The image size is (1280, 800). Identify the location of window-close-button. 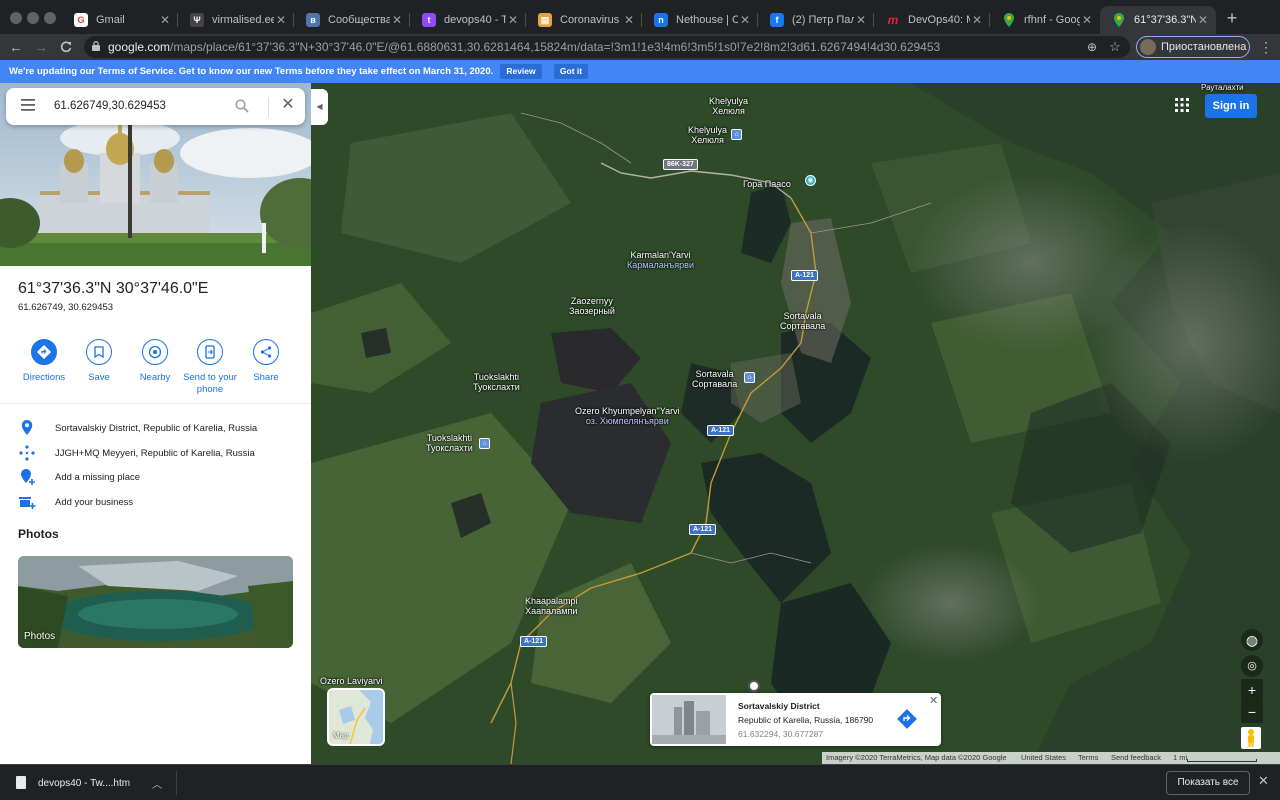
(16, 18).